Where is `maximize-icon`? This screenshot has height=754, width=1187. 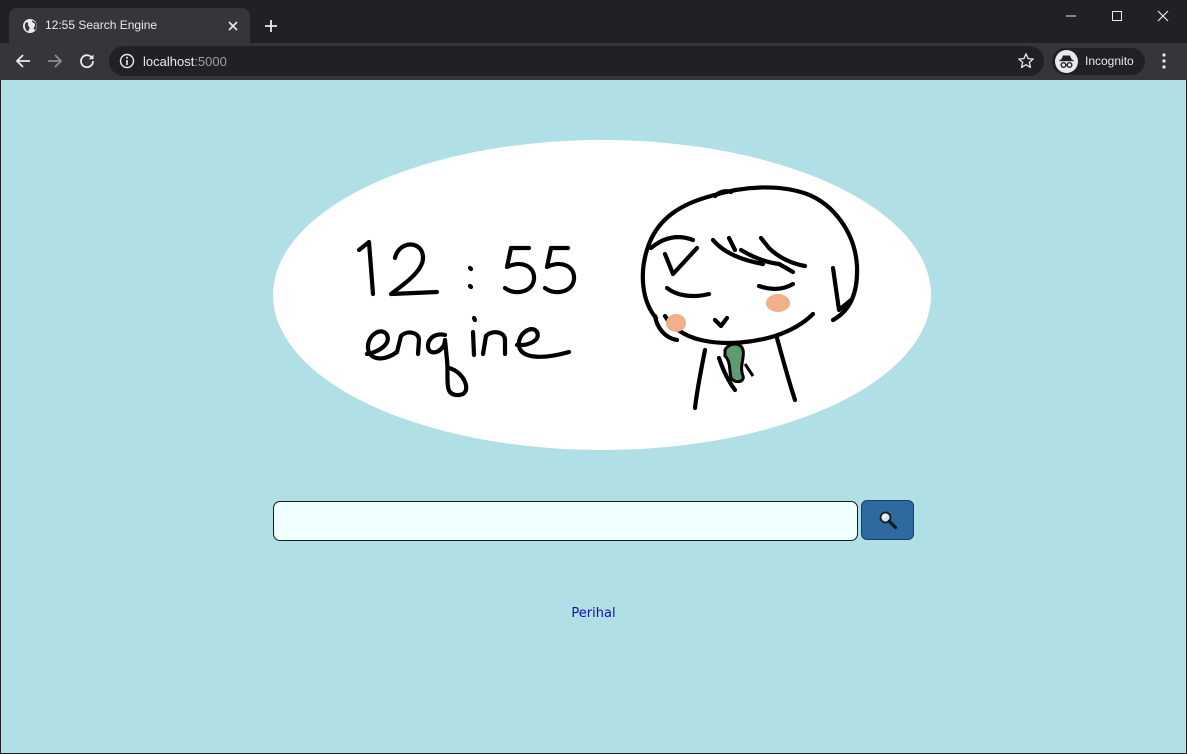 maximize-icon is located at coordinates (1117, 16).